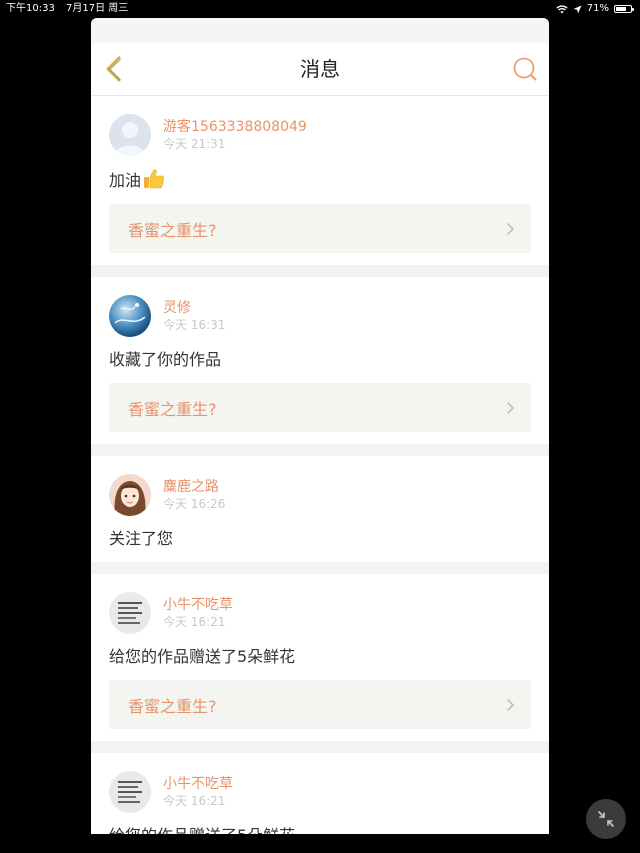 This screenshot has height=853, width=640. What do you see at coordinates (97, 8) in the screenshot?
I see `status-date: 7月17日 周三` at bounding box center [97, 8].